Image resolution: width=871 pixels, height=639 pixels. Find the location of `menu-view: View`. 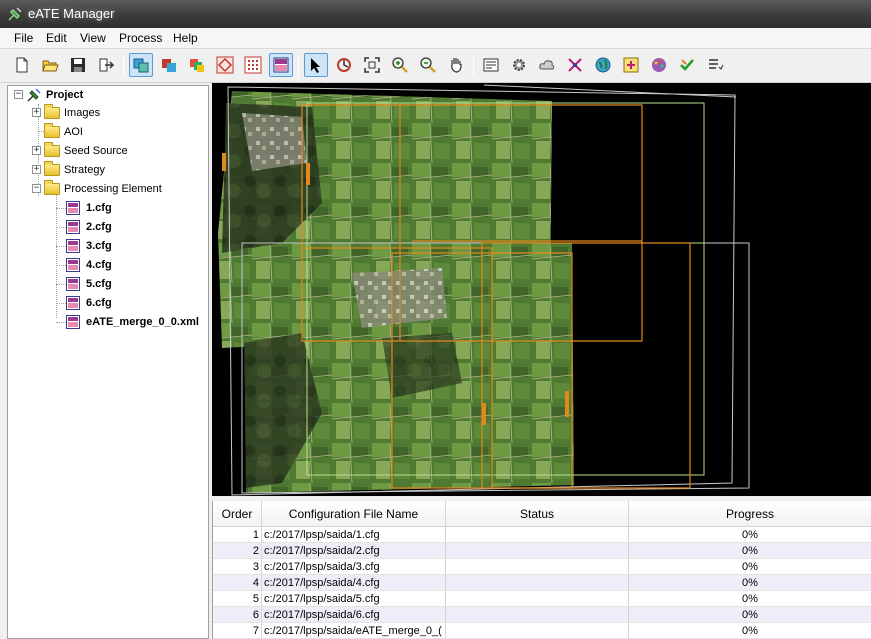

menu-view: View is located at coordinates (93, 38).